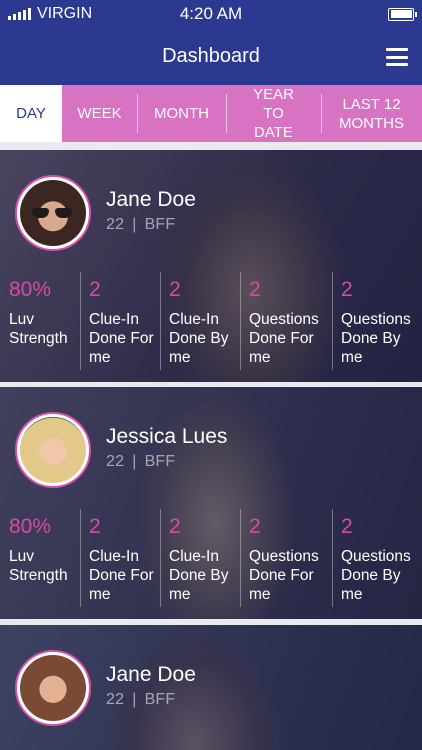  I want to click on tab-label: YEAR TO DATE, so click(273, 113).